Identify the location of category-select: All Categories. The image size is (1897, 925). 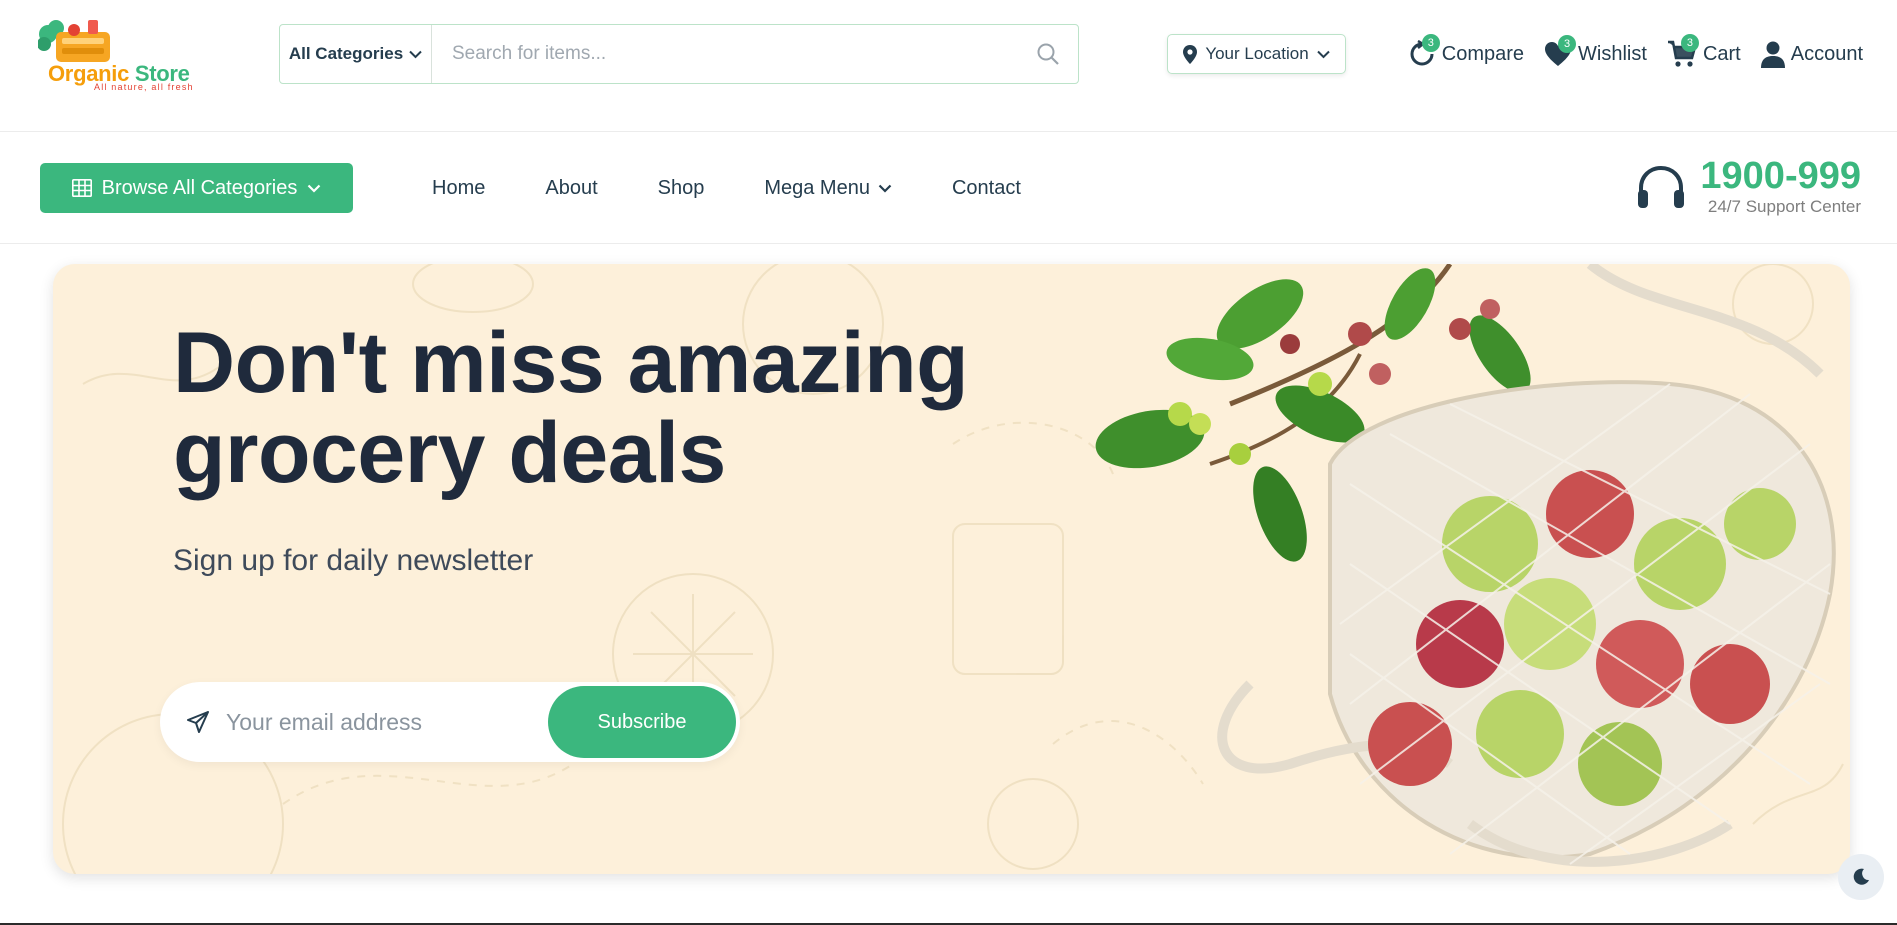
(356, 54).